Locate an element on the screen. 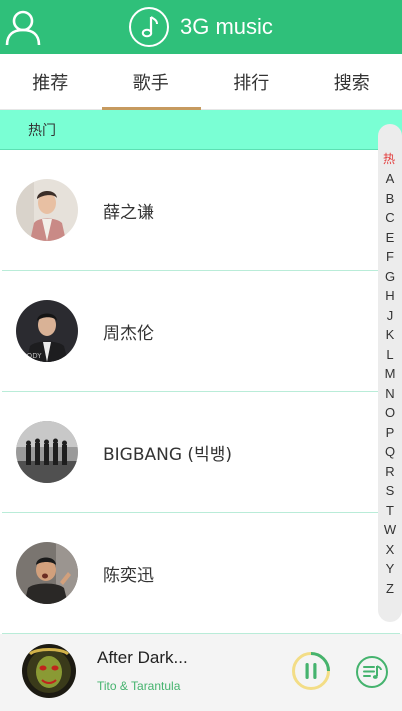  music-note-icon is located at coordinates (149, 27).